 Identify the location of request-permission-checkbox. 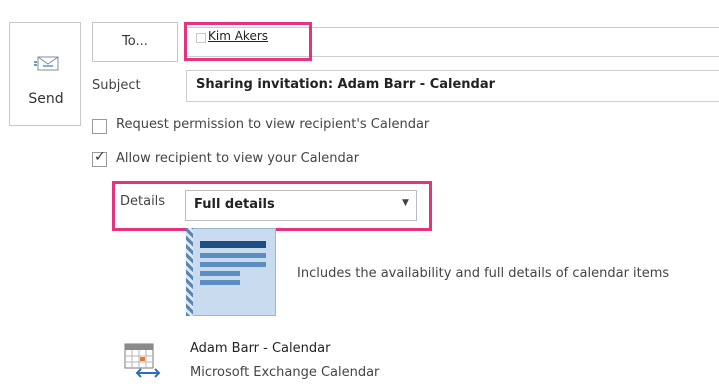
(99, 126).